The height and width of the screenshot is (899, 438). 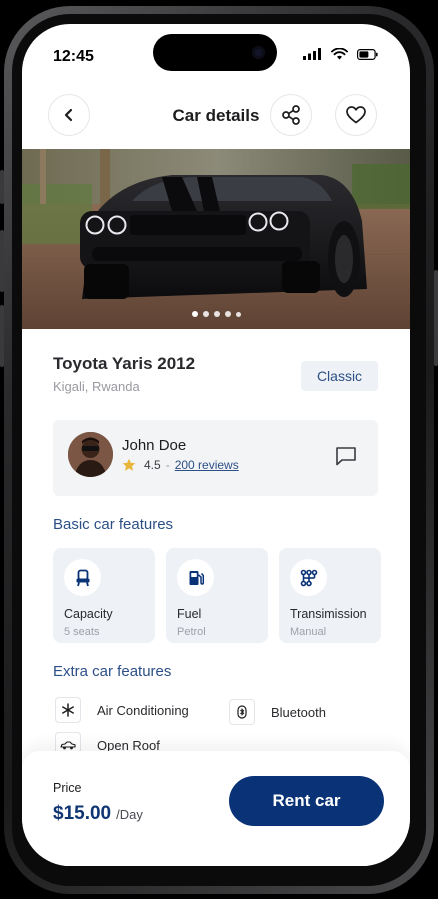 I want to click on share-button, so click(x=291, y=115).